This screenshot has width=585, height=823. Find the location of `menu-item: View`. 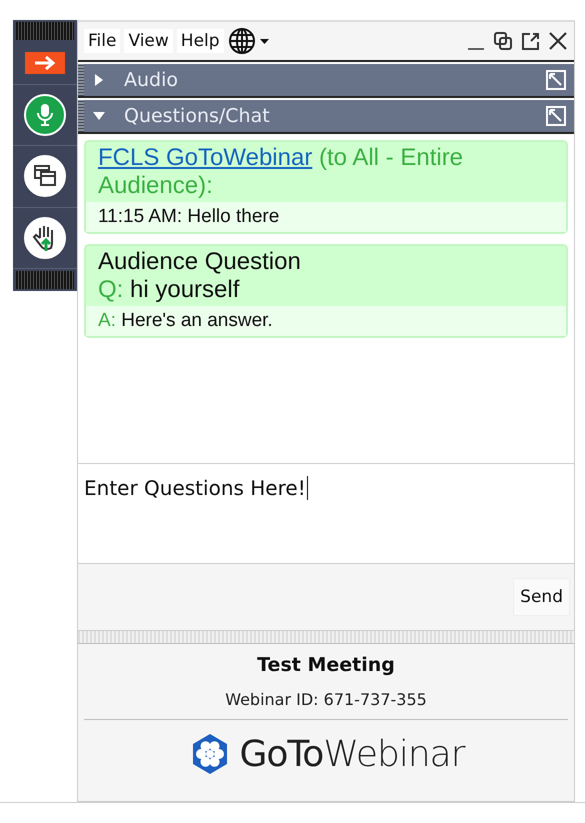

menu-item: View is located at coordinates (148, 41).